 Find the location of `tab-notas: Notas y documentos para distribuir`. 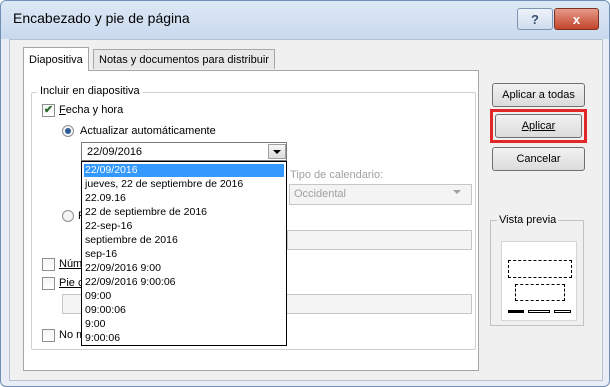

tab-notas: Notas y documentos para distribuir is located at coordinates (184, 59).